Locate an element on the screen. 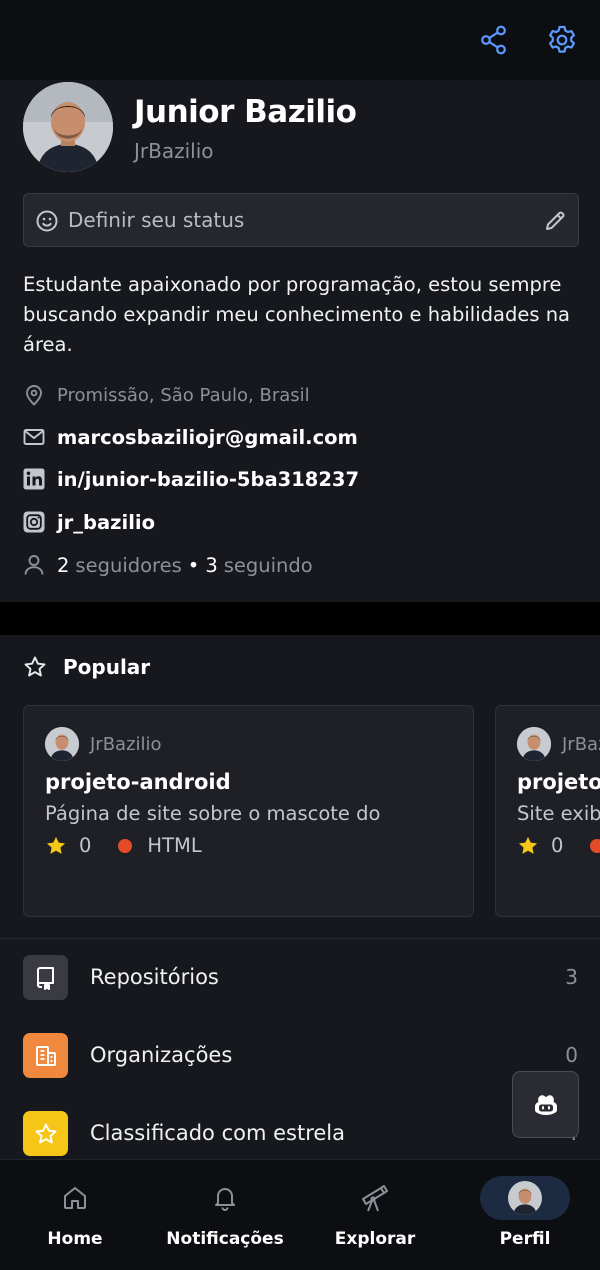 This screenshot has height=1270, width=600. followers-row: 2 seguidores • 3 seguindo is located at coordinates (168, 565).